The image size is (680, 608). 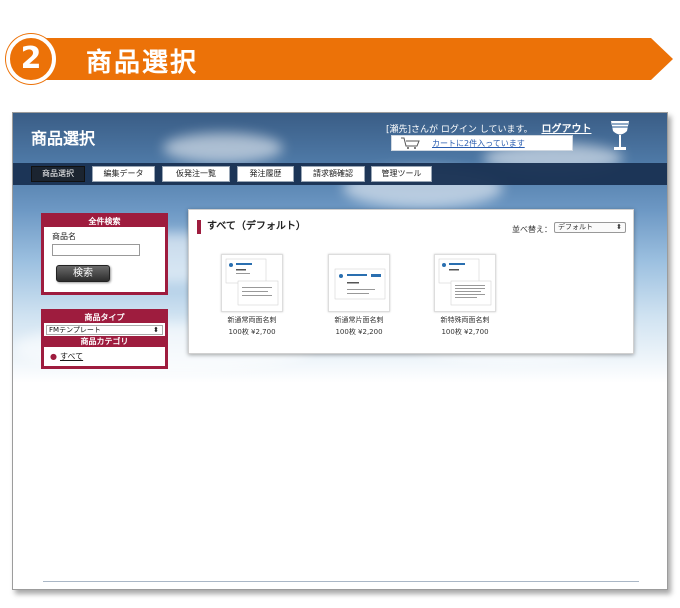 I want to click on type-category-panel: 商品タイプ FMテンプレート ⬍ 商品カテゴリ ● すべて, so click(x=104, y=339).